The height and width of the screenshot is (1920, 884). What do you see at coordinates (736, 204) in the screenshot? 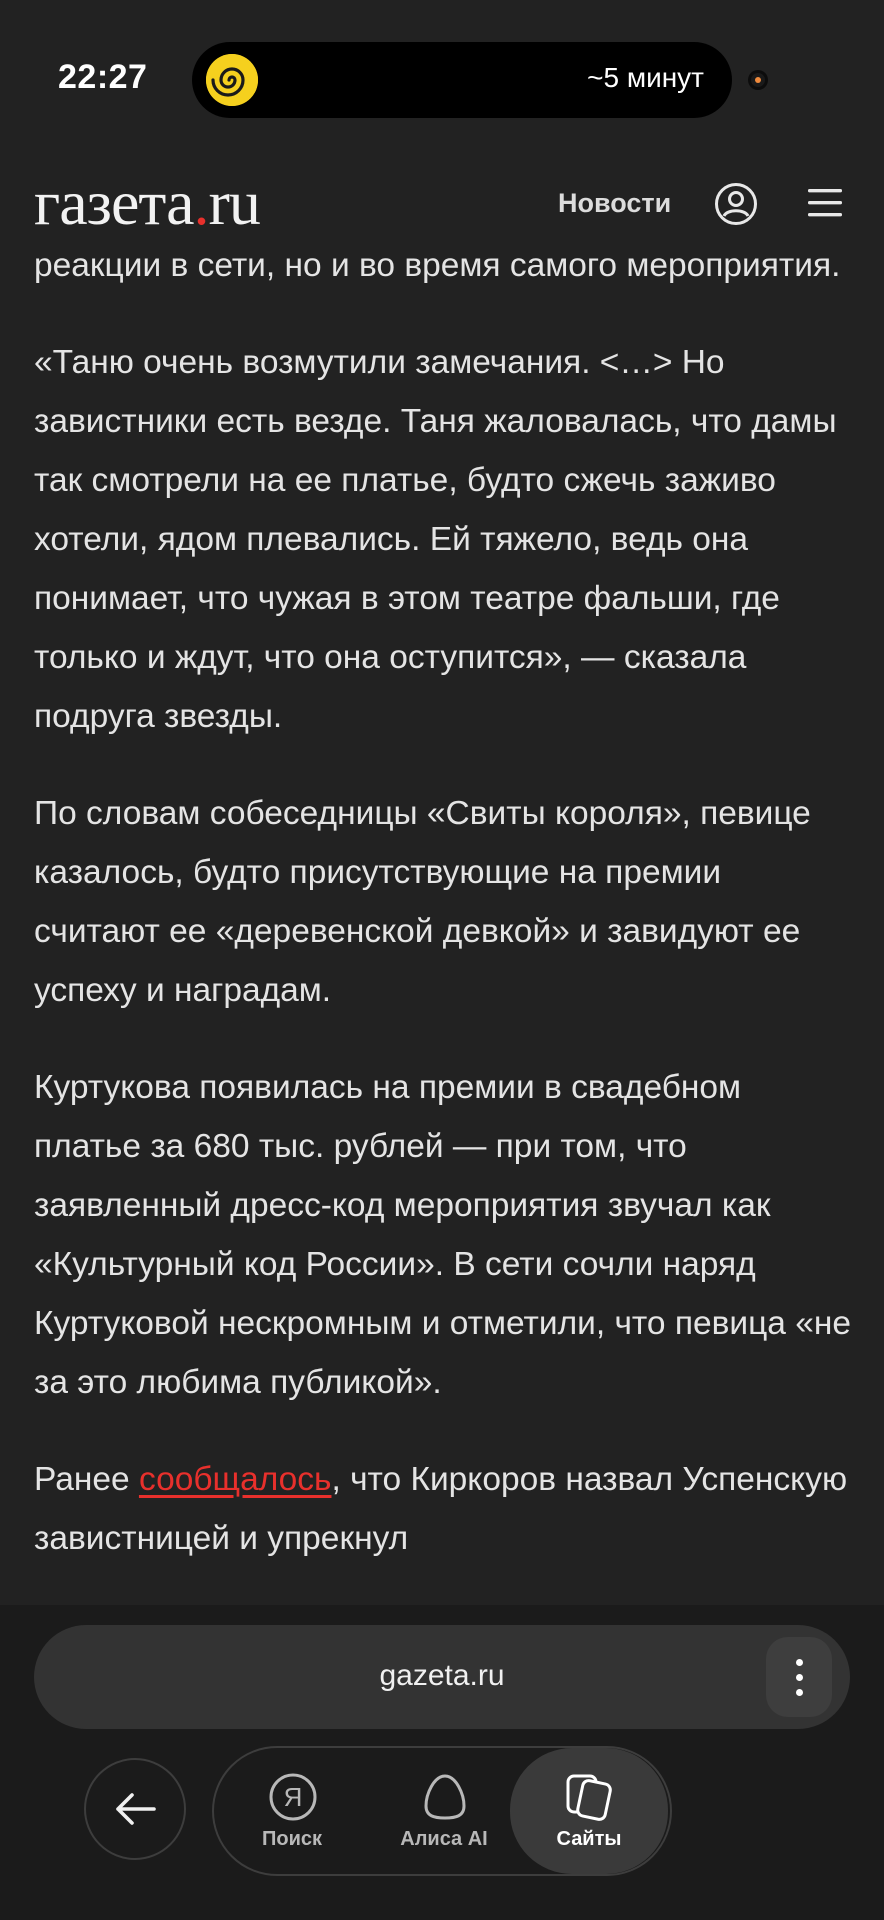
I see `user-icon` at bounding box center [736, 204].